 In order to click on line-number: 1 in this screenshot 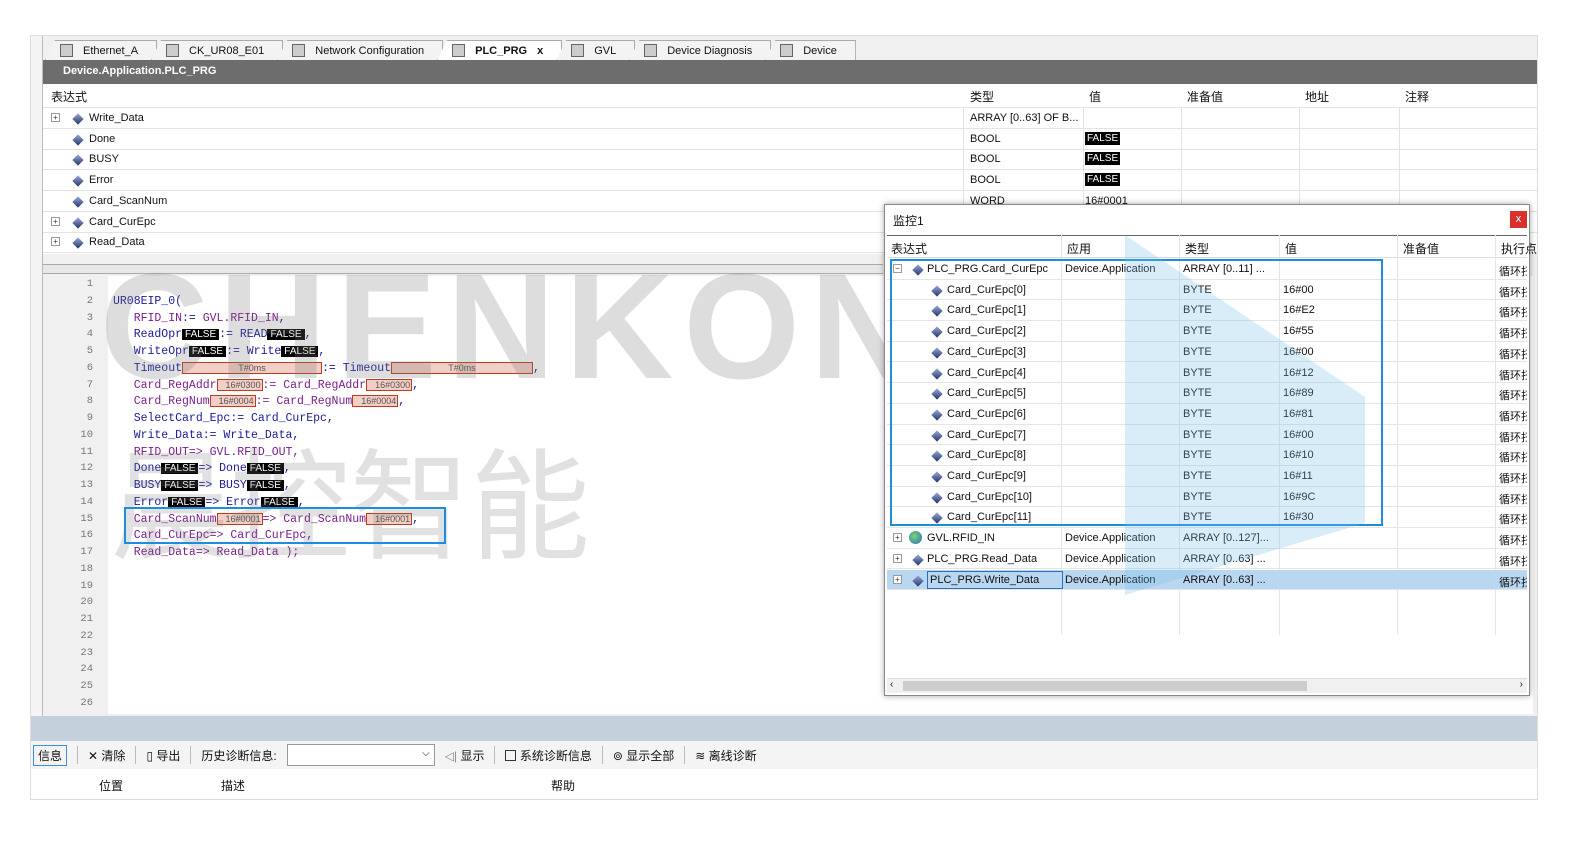, I will do `click(89, 284)`.